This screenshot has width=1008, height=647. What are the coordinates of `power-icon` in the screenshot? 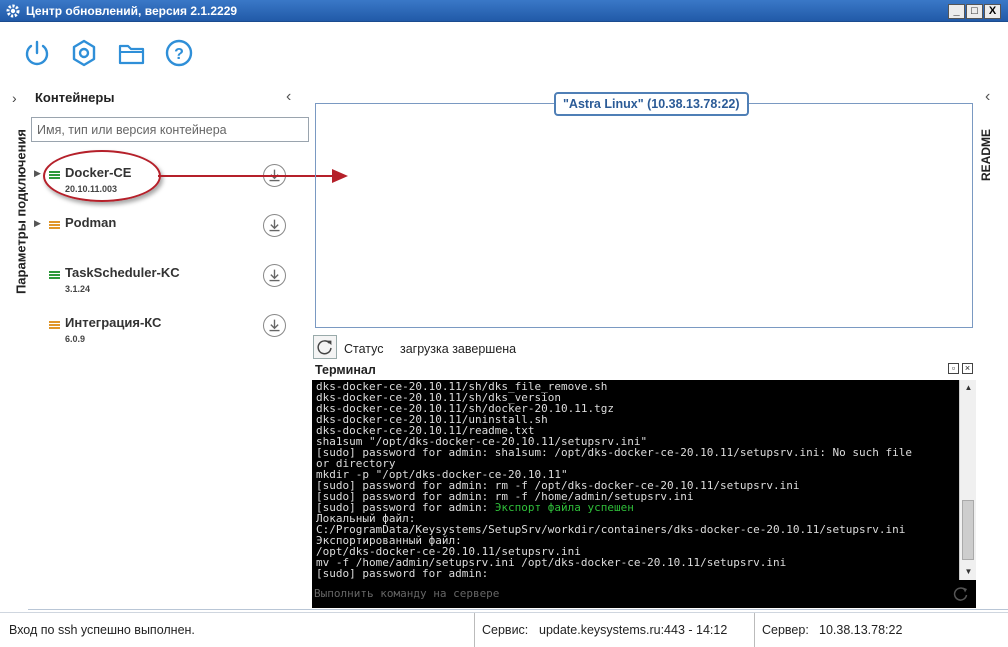 It's located at (37, 53).